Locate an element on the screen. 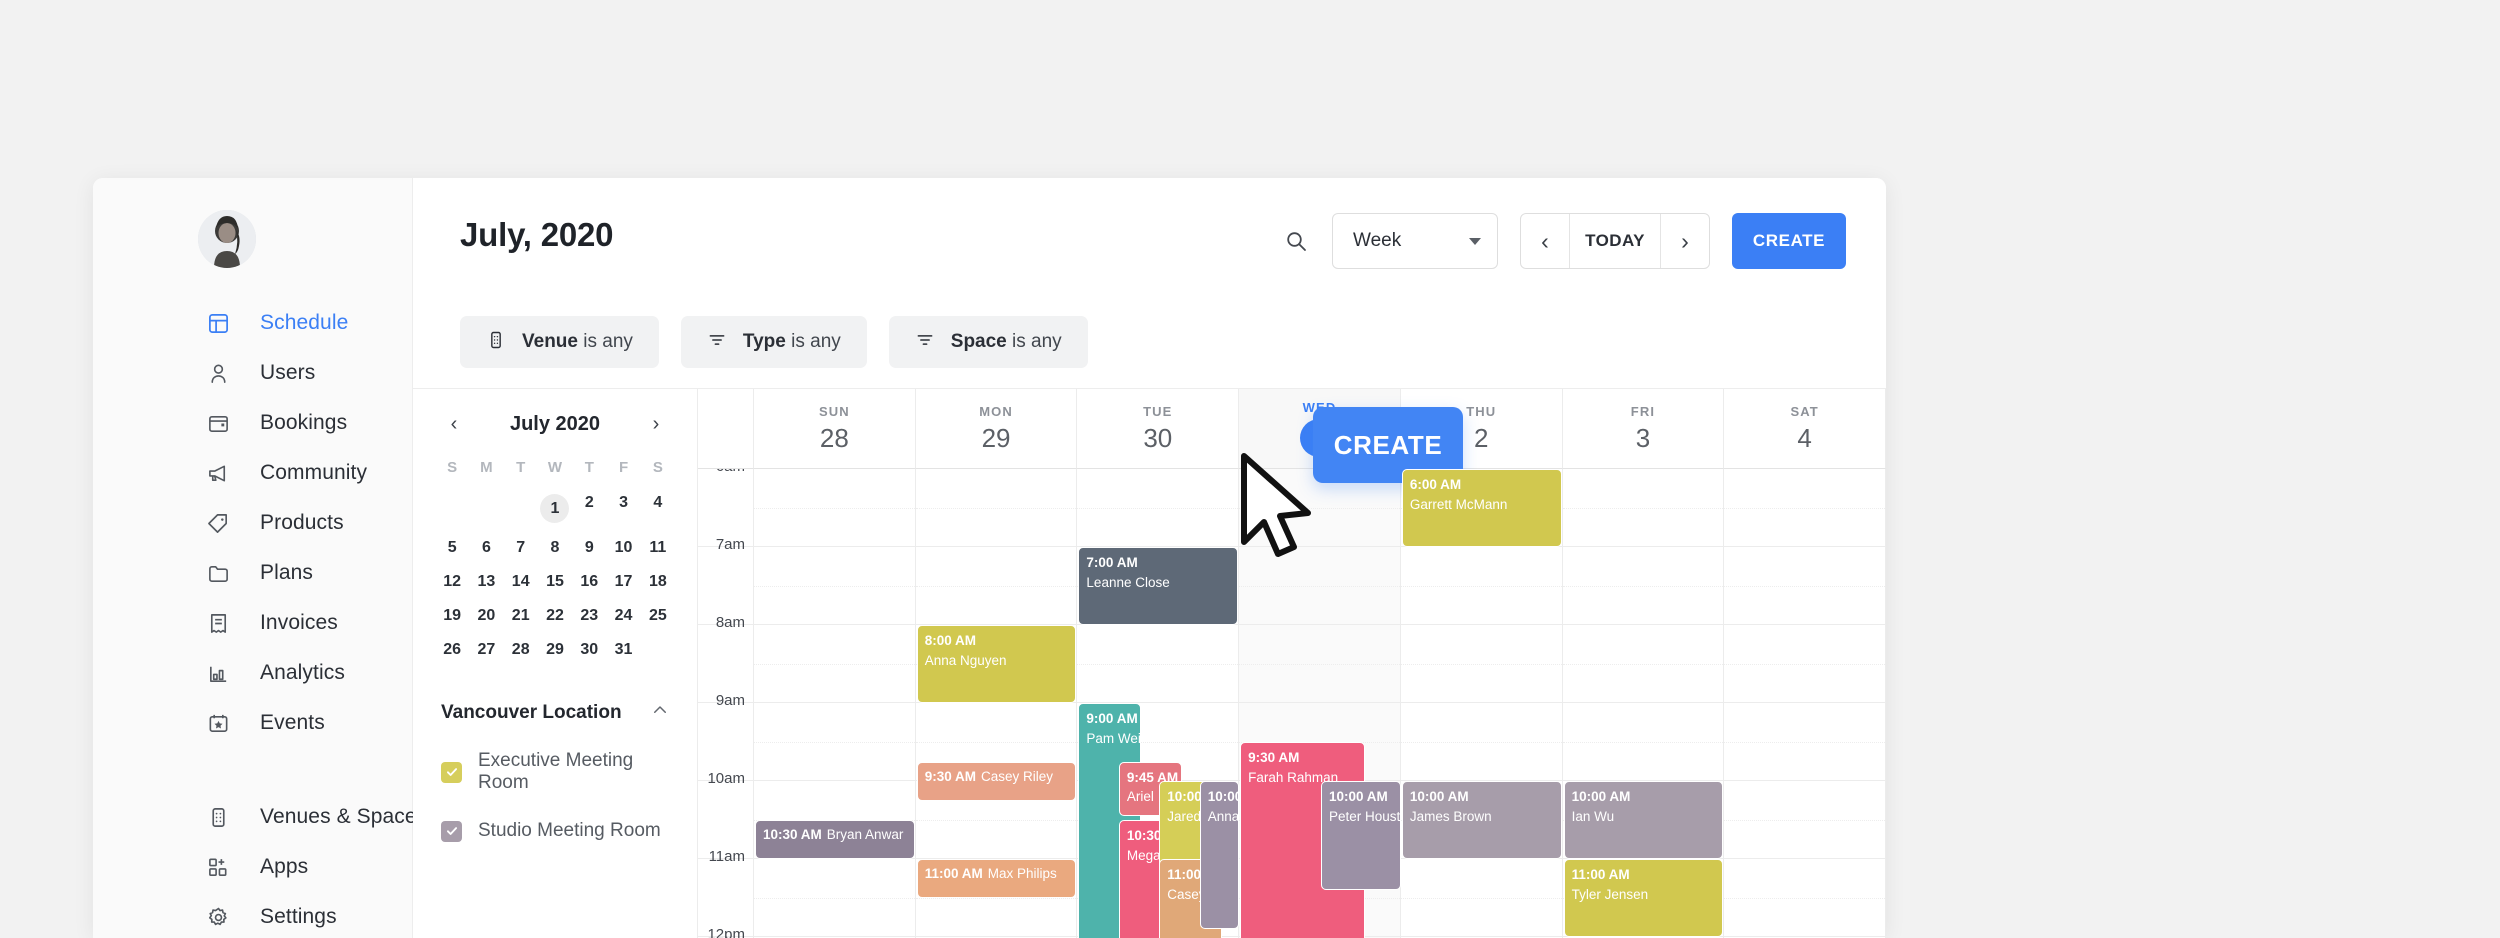  mini-calendar-day: 16 is located at coordinates (589, 582).